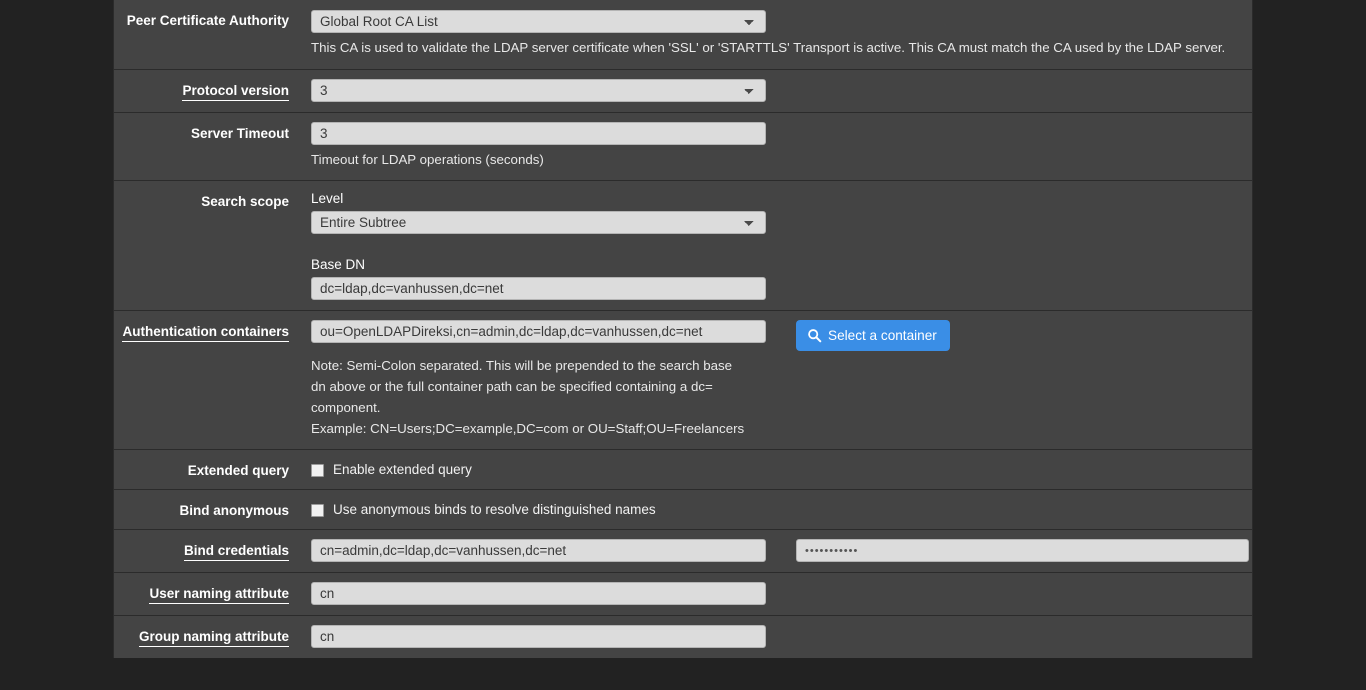  I want to click on row-label: Extended query, so click(206, 469).